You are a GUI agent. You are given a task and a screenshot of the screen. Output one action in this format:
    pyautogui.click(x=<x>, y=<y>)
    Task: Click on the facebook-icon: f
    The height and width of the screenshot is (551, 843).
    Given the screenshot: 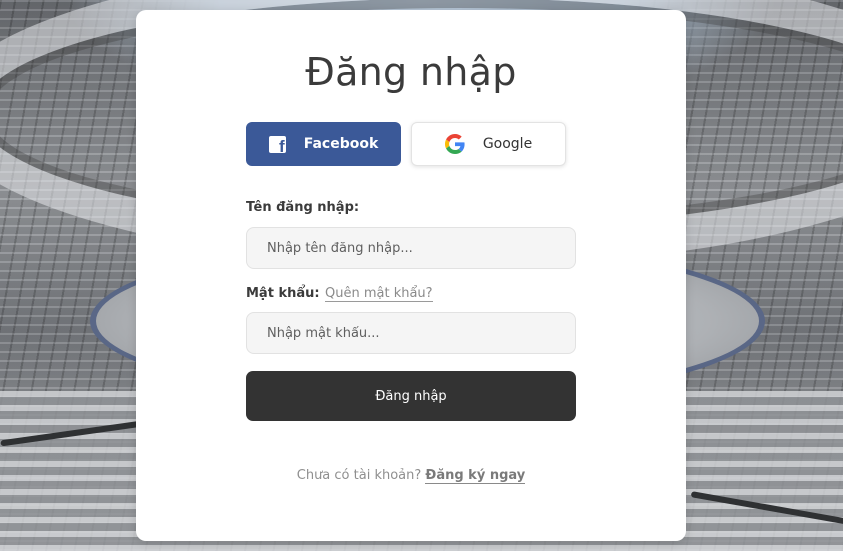 What is the action you would take?
    pyautogui.click(x=277, y=145)
    